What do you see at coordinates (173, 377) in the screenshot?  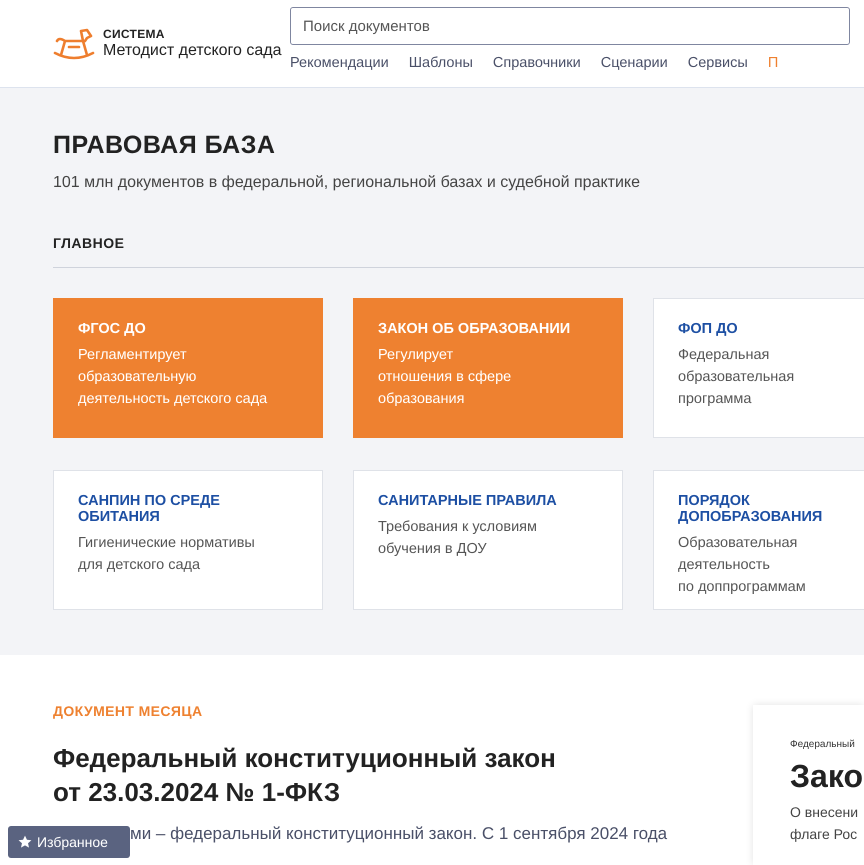 I see `card-description: Регламентирует образовательную деятельность детского сада` at bounding box center [173, 377].